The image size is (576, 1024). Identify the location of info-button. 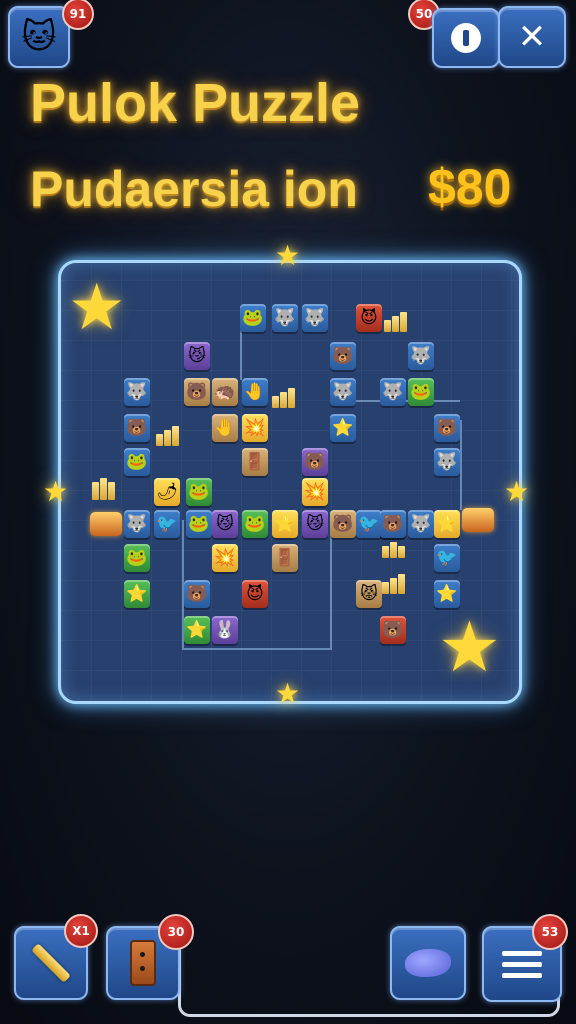
(466, 38).